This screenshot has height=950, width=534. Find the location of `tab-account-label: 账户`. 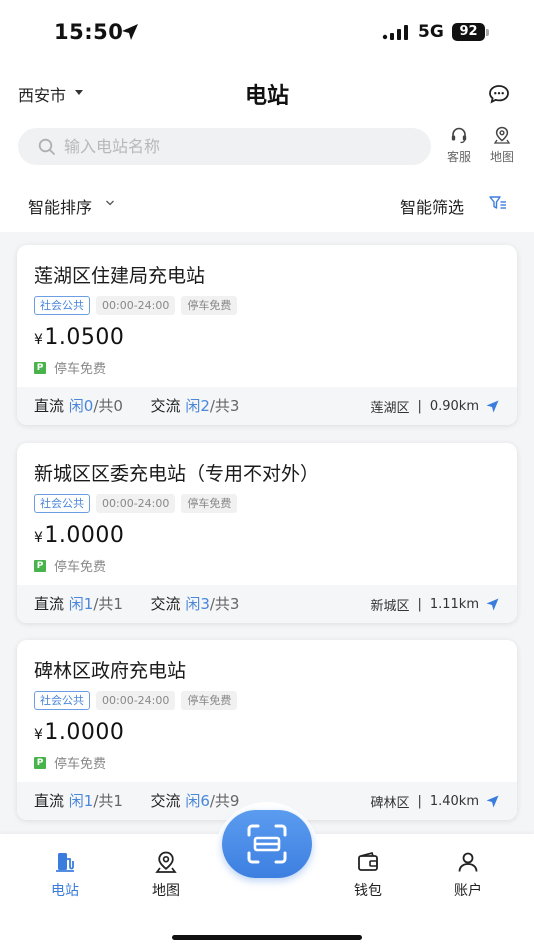

tab-account-label: 账户 is located at coordinates (468, 891).